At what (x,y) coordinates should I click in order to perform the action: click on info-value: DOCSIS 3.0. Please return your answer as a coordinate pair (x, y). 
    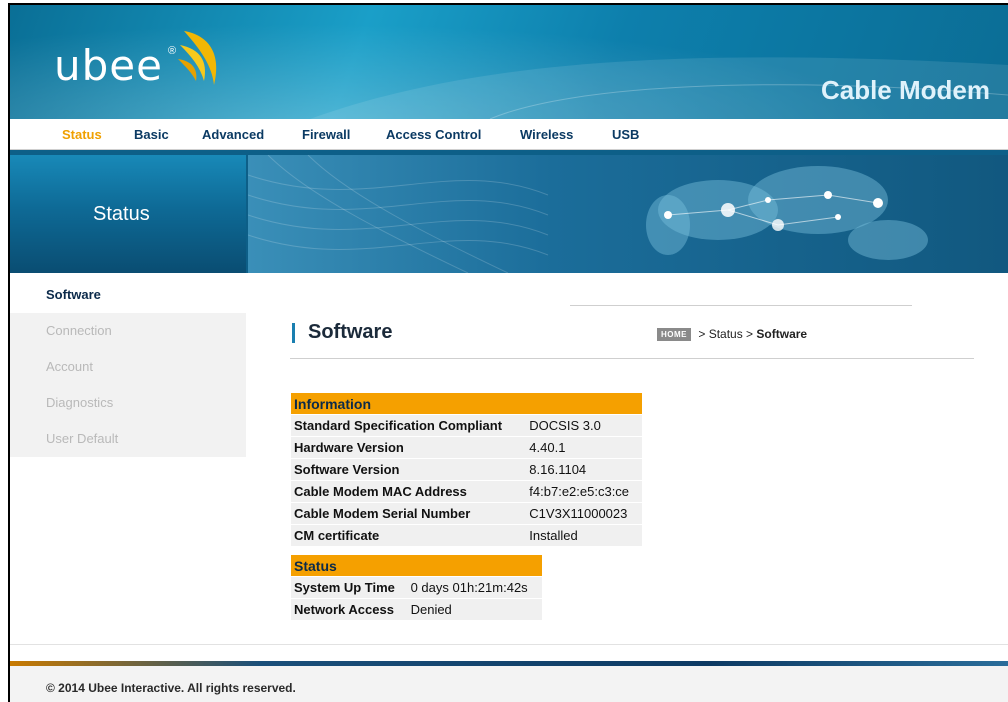
    Looking at the image, I should click on (584, 425).